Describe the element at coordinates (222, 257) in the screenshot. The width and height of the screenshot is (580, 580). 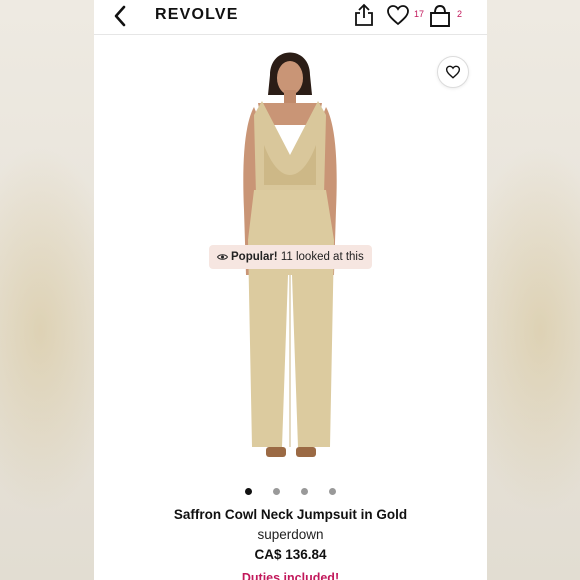
I see `eye-icon` at that location.